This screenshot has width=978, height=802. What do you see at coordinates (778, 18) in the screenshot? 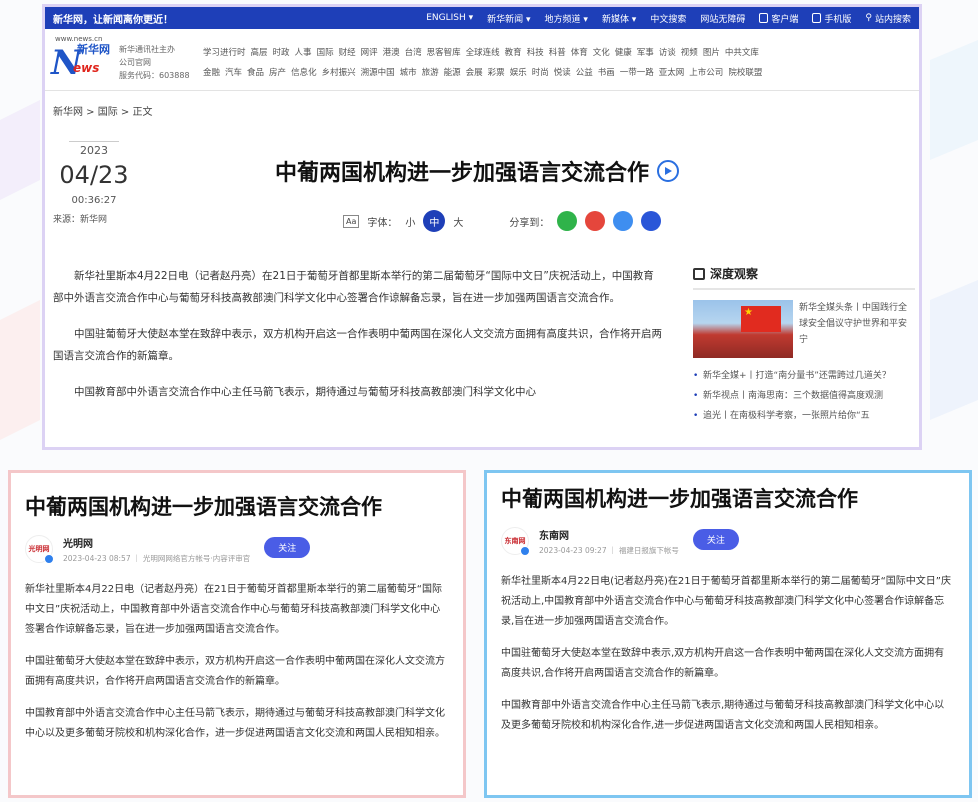
I see `nav-client-app: 客户端` at bounding box center [778, 18].